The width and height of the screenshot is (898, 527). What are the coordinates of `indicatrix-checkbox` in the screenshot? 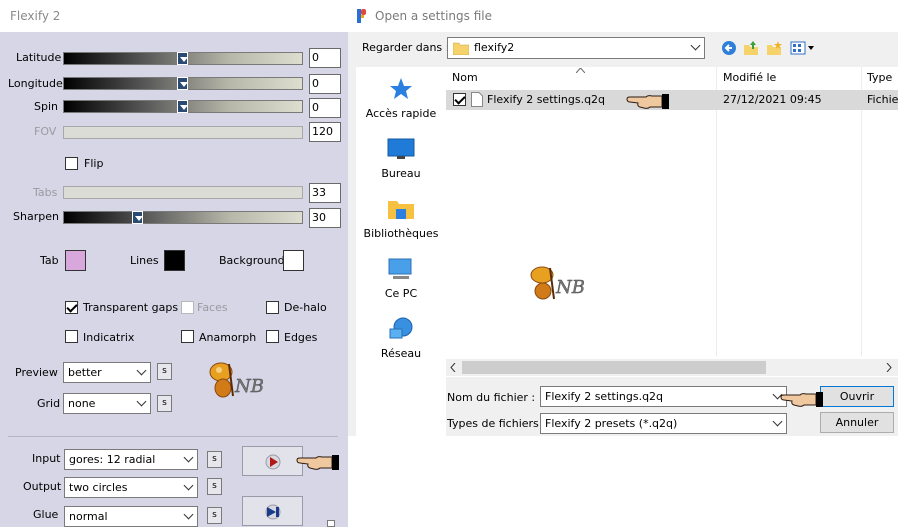 It's located at (71, 336).